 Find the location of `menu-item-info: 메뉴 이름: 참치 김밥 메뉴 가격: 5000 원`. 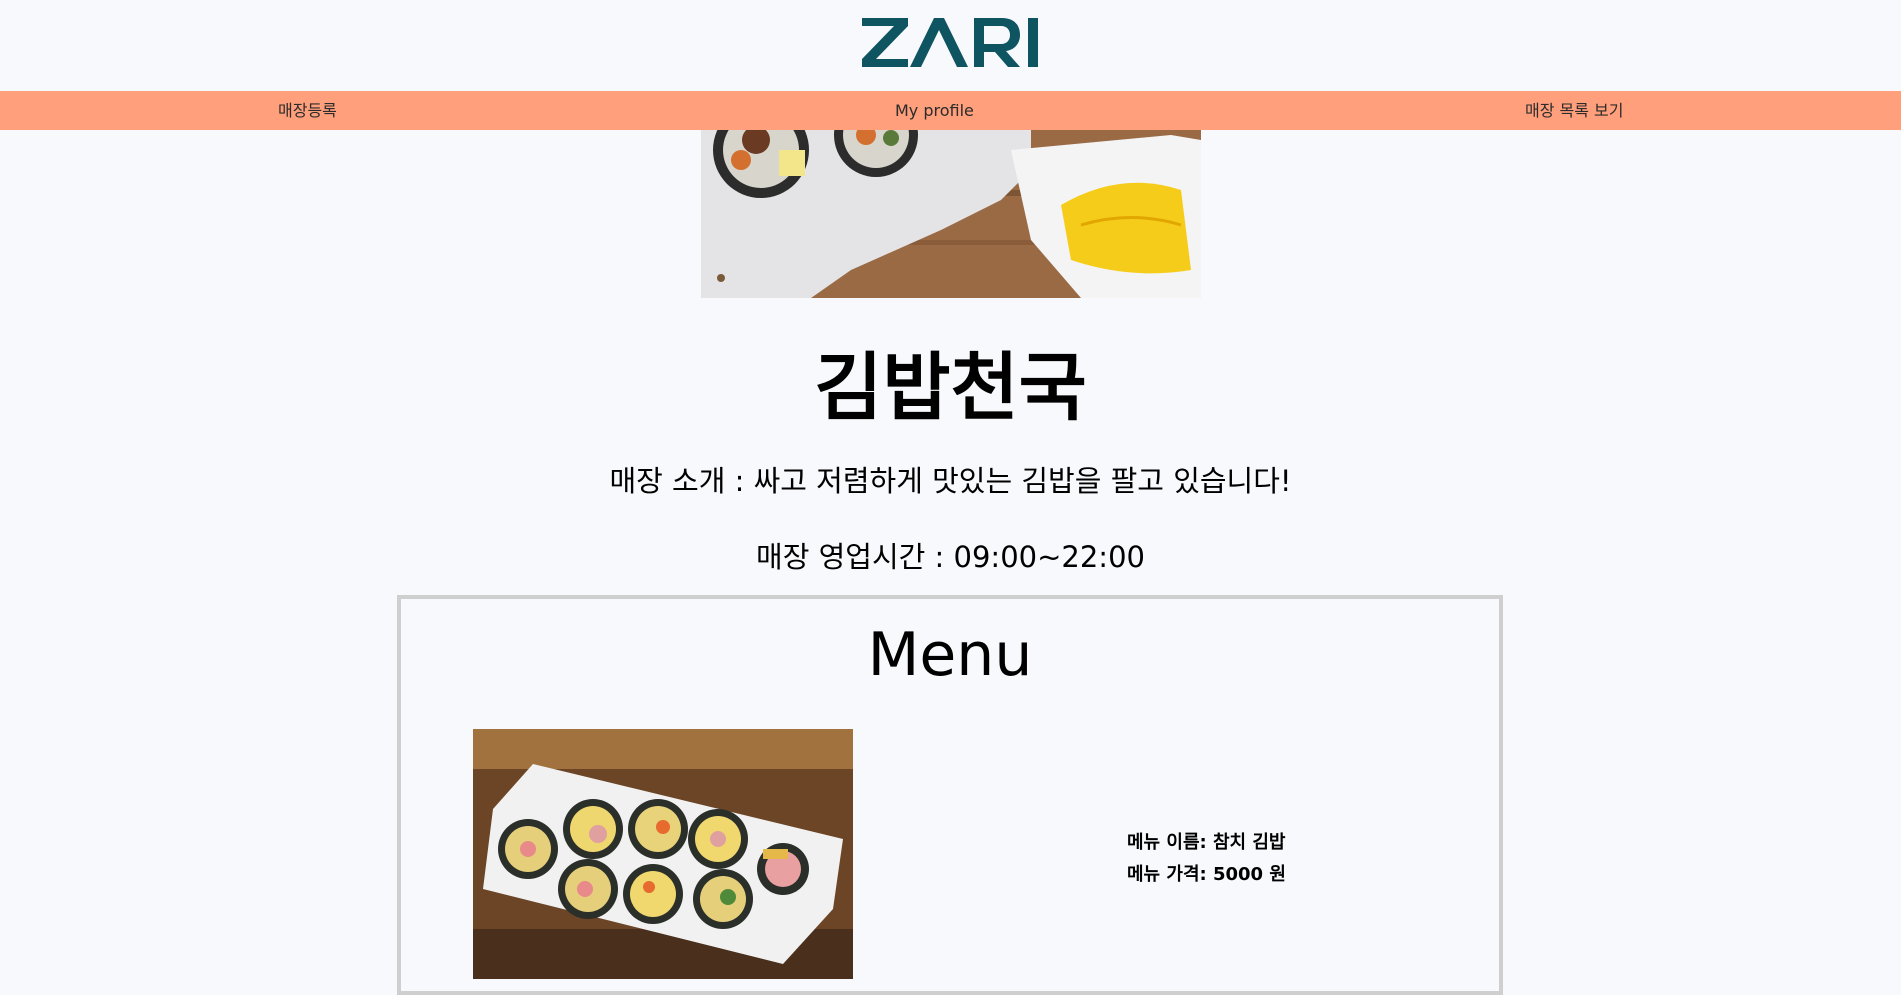

menu-item-info: 메뉴 이름: 참치 김밥 메뉴 가격: 5000 원 is located at coordinates (1206, 859).